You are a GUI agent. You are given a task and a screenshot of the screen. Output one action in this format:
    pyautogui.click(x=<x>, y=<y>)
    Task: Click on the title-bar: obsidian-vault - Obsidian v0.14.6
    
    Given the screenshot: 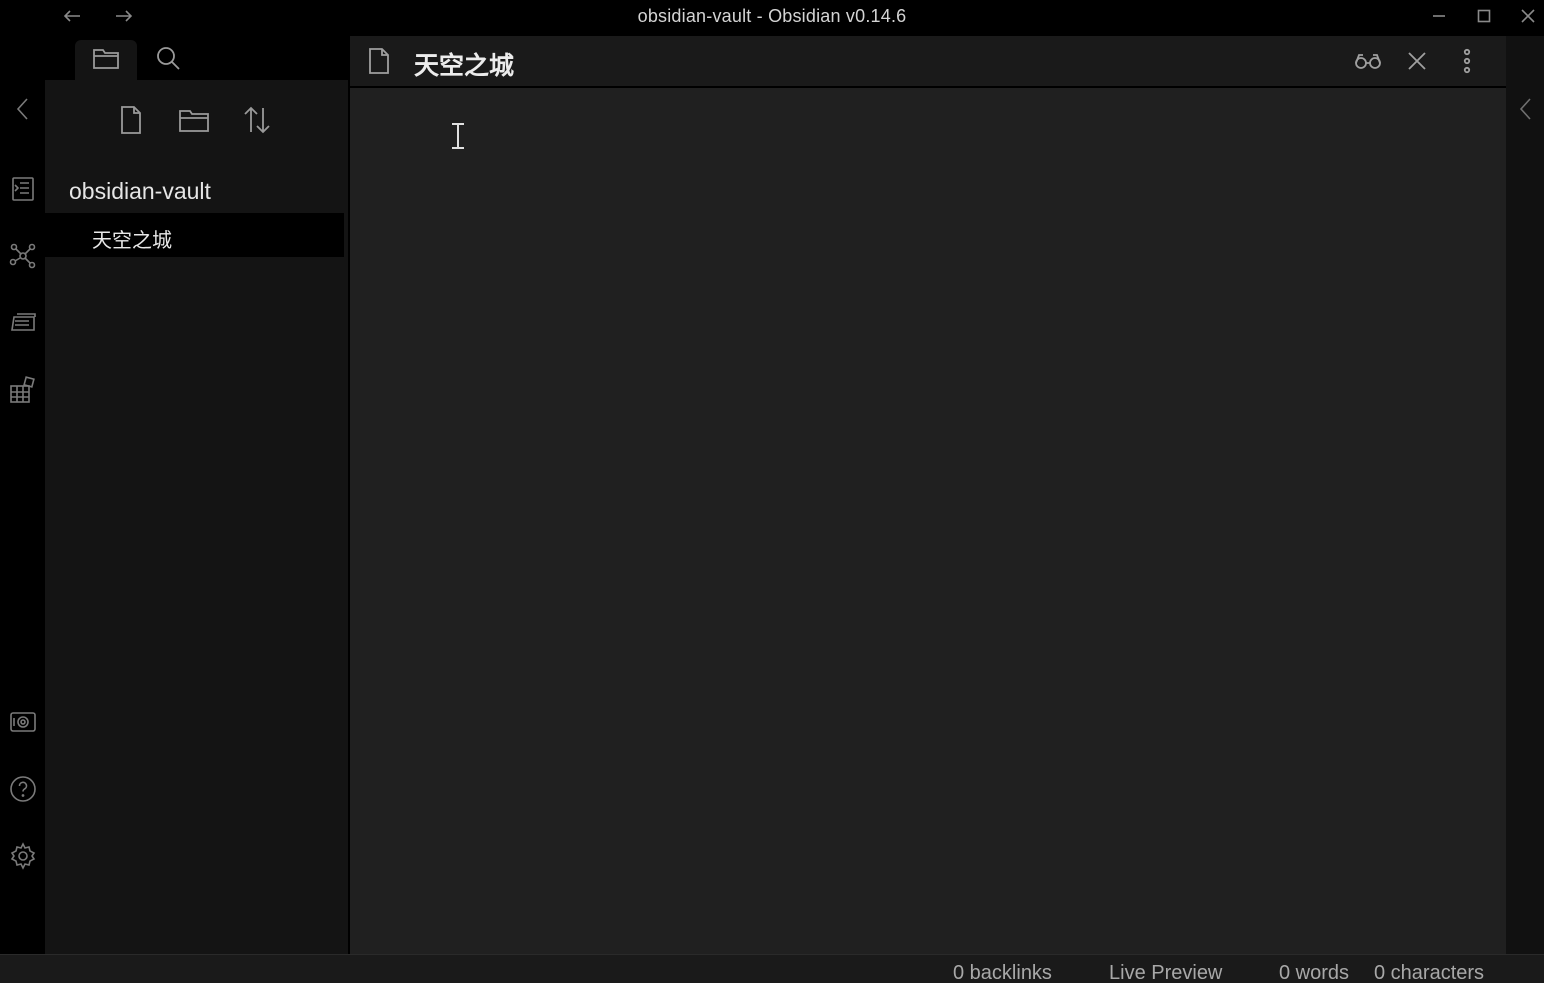 What is the action you would take?
    pyautogui.click(x=772, y=17)
    